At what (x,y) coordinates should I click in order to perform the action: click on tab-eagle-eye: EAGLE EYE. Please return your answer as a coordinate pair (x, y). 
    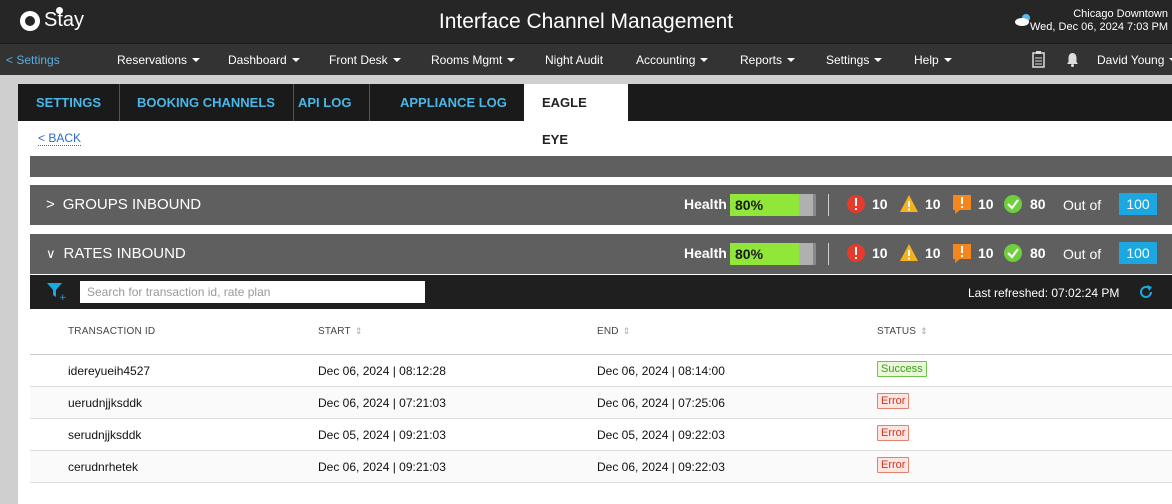
    Looking at the image, I should click on (576, 115).